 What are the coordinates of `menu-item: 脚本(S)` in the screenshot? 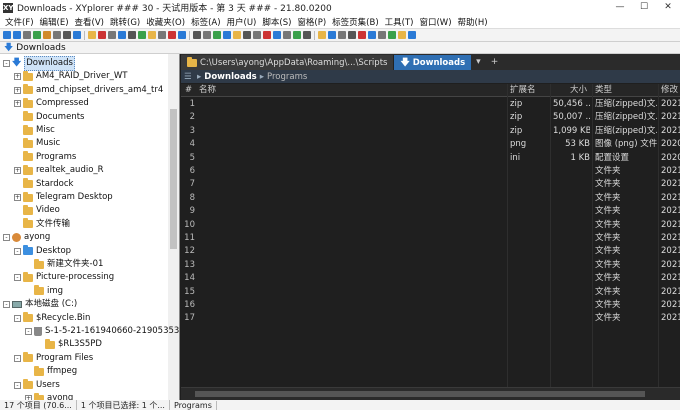 It's located at (276, 22).